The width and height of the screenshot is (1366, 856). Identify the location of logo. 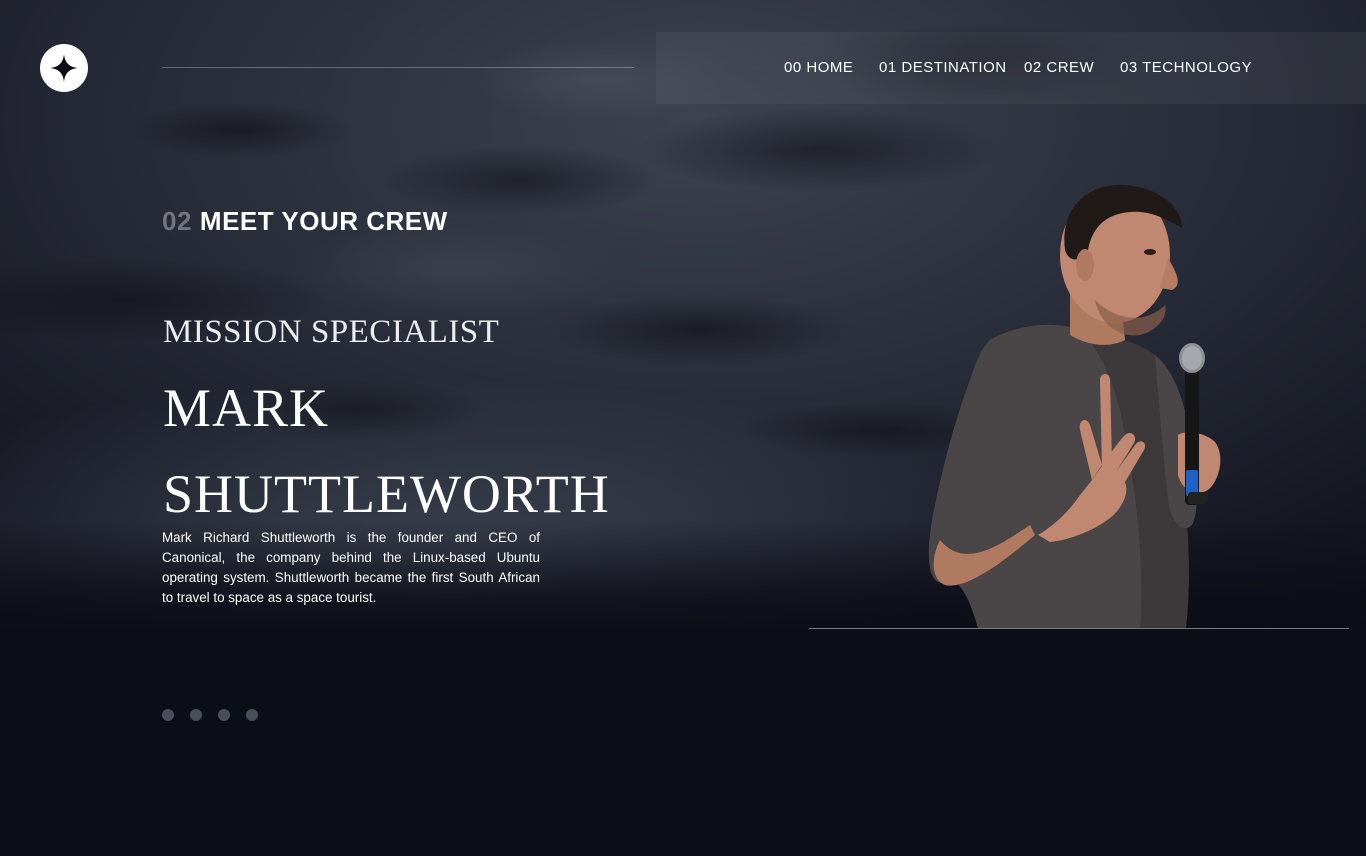
(64, 68).